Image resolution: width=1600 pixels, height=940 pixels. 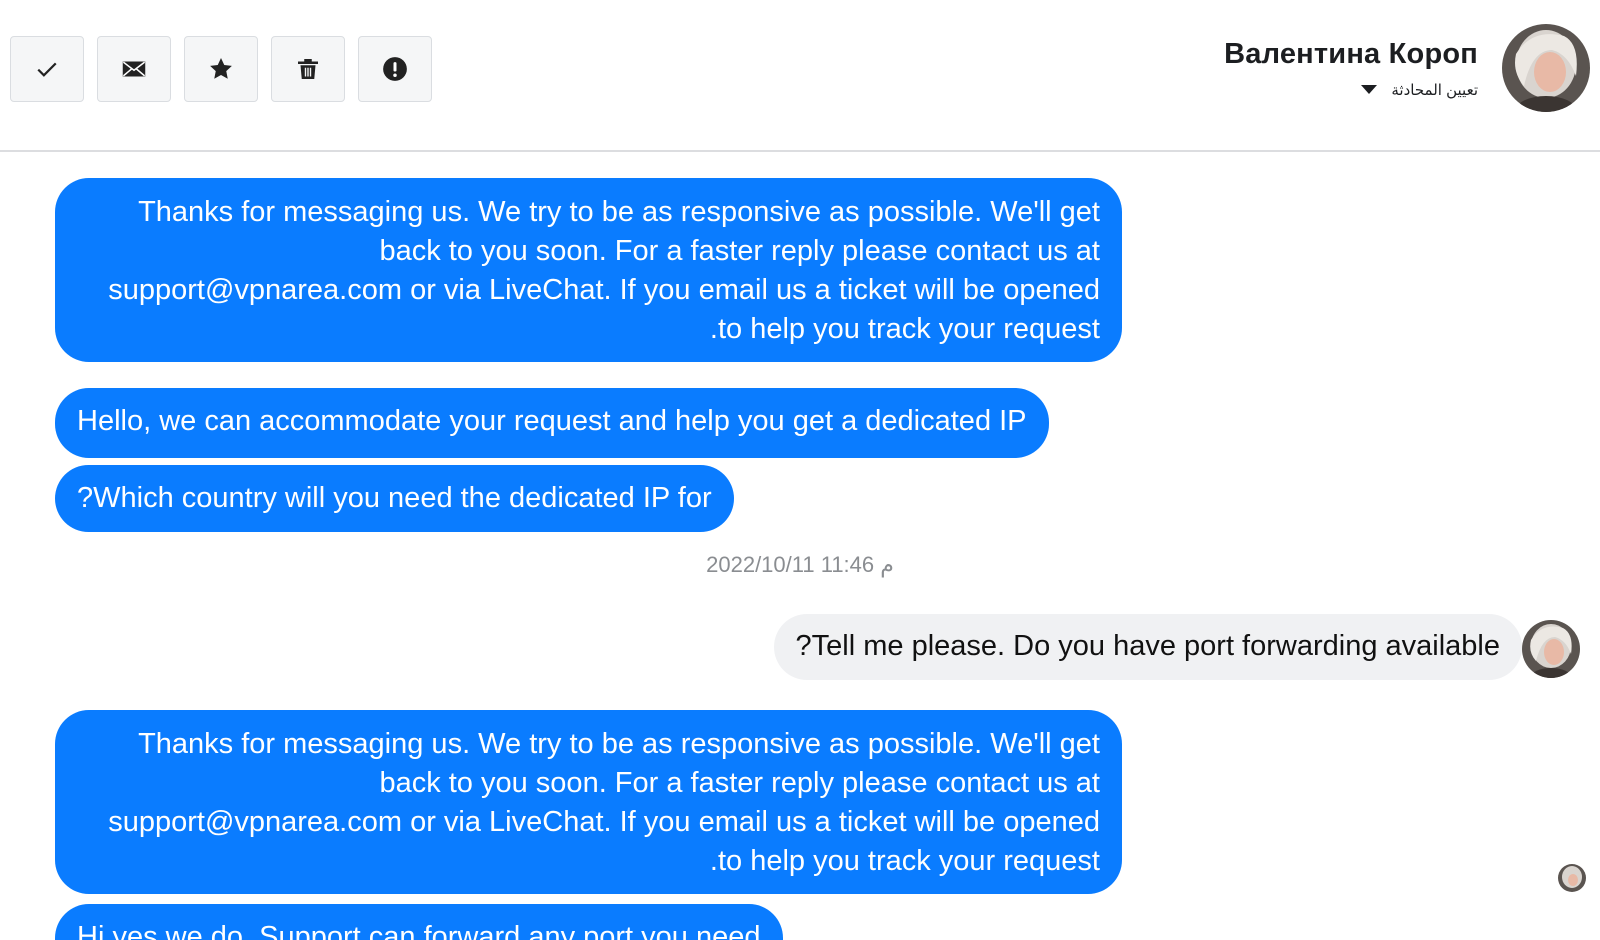 I want to click on contact-info: Валентина Короп تعيين المحادثة, so click(x=1407, y=68).